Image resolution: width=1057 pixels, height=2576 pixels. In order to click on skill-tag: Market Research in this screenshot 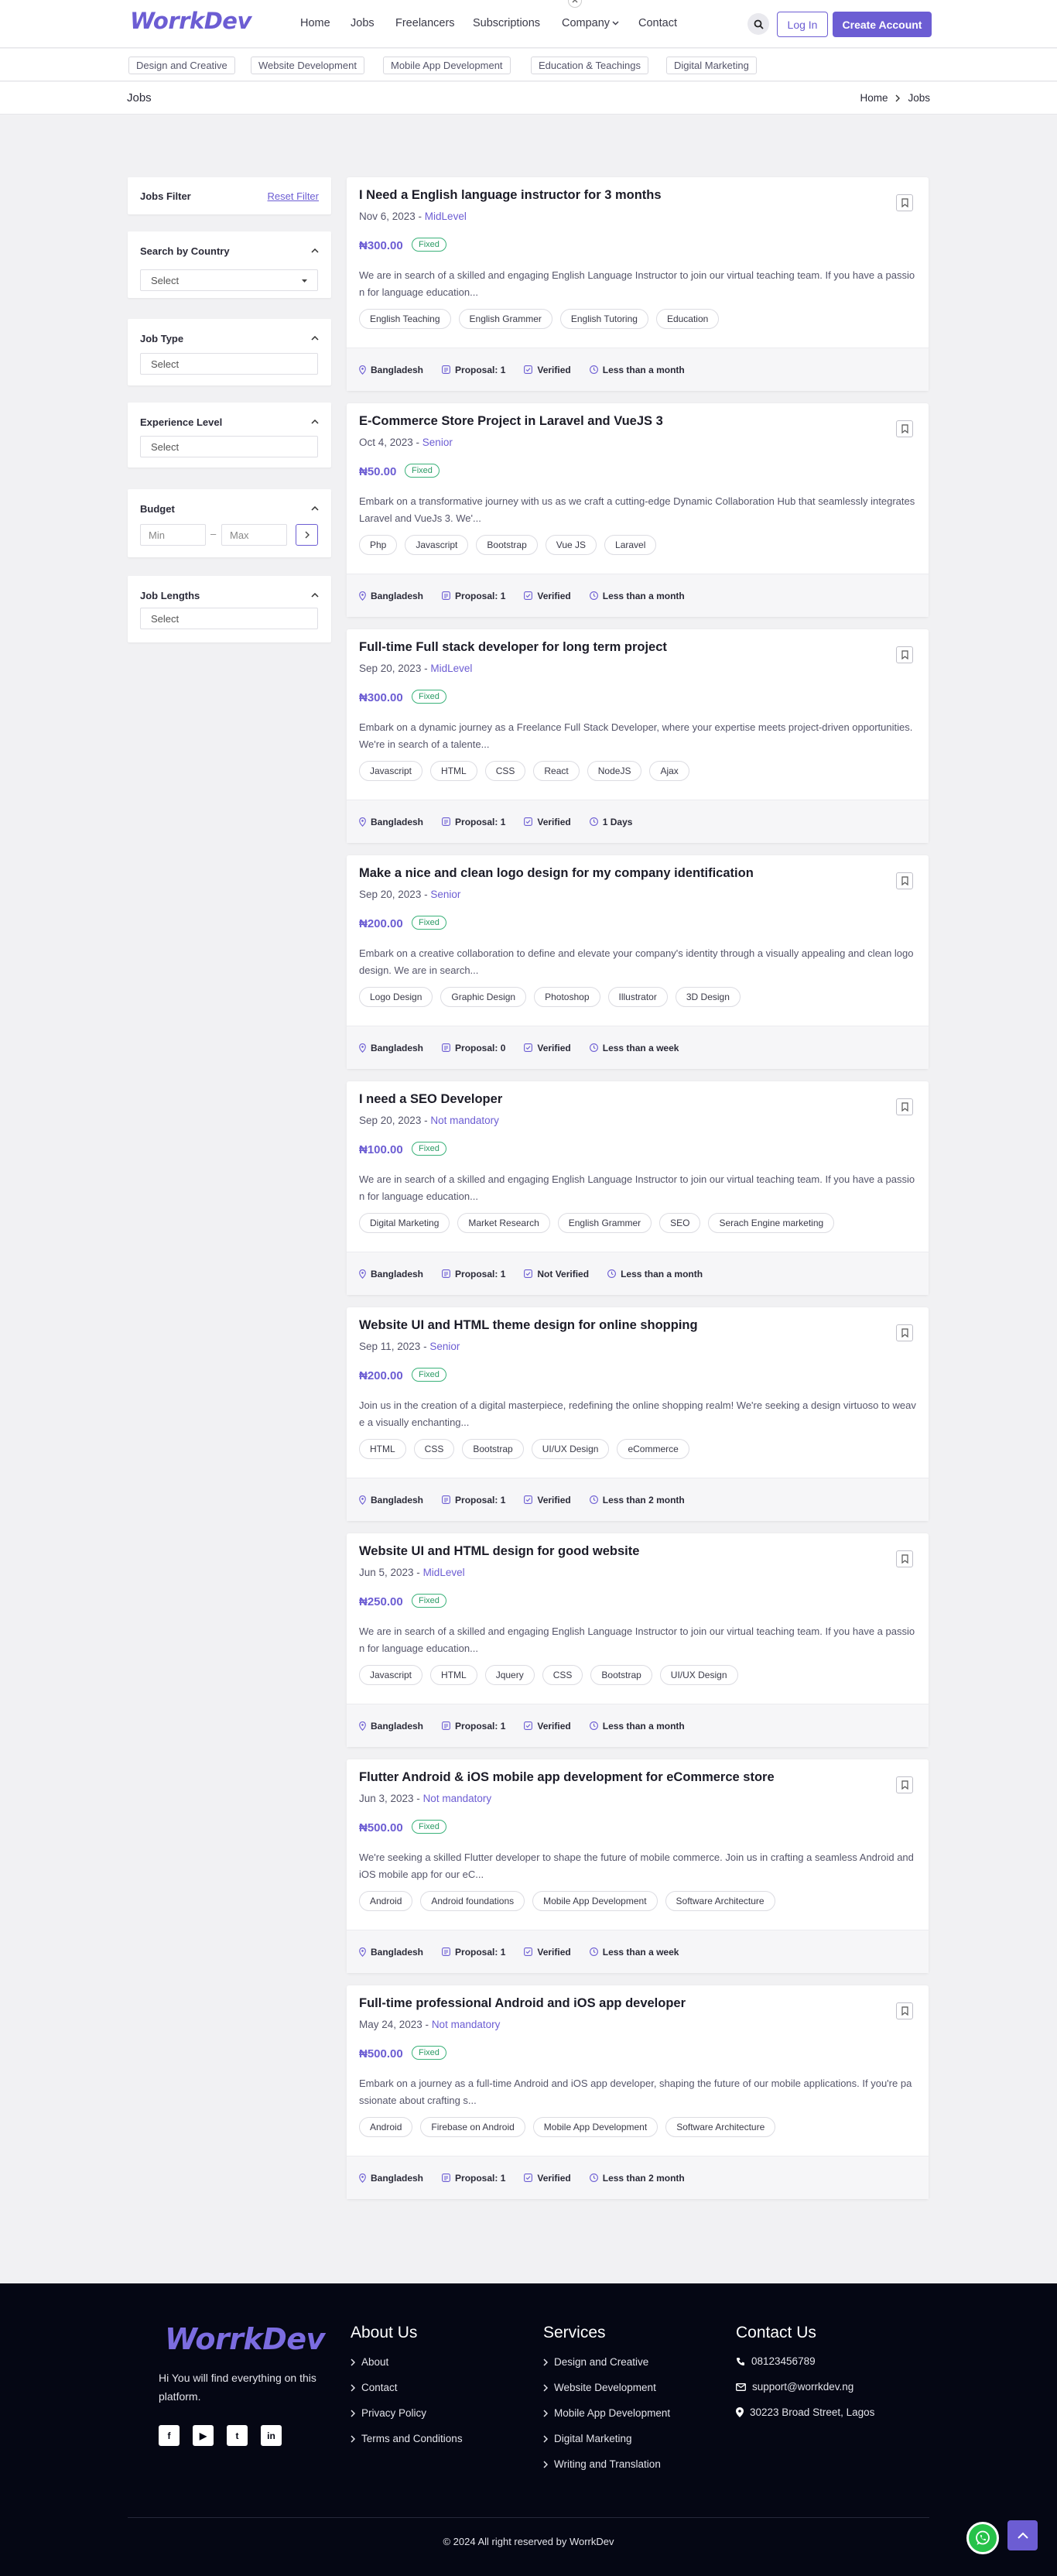, I will do `click(503, 1223)`.